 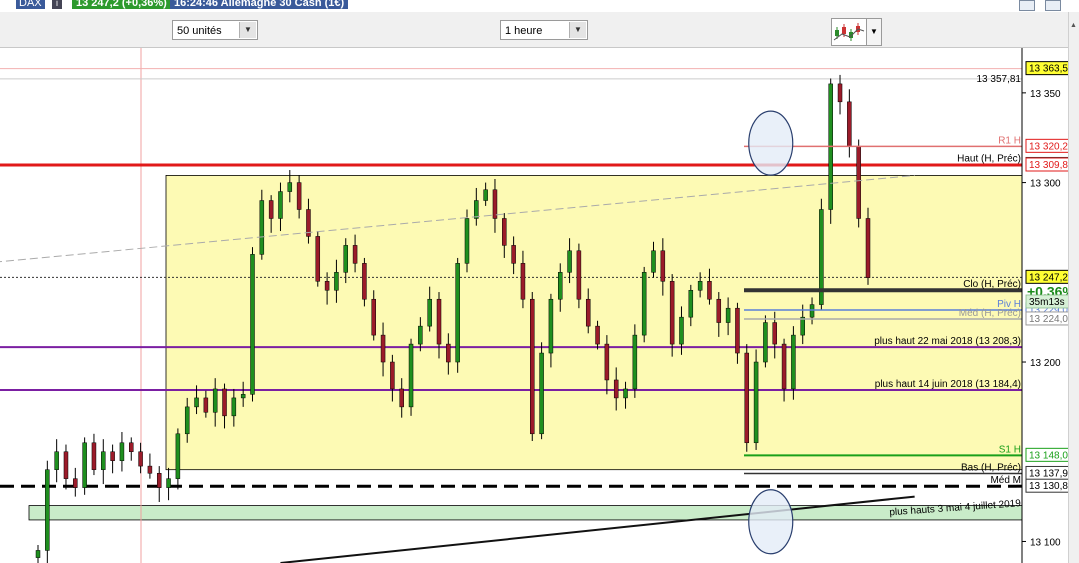 I want to click on minimize-icon, so click(x=1027, y=5).